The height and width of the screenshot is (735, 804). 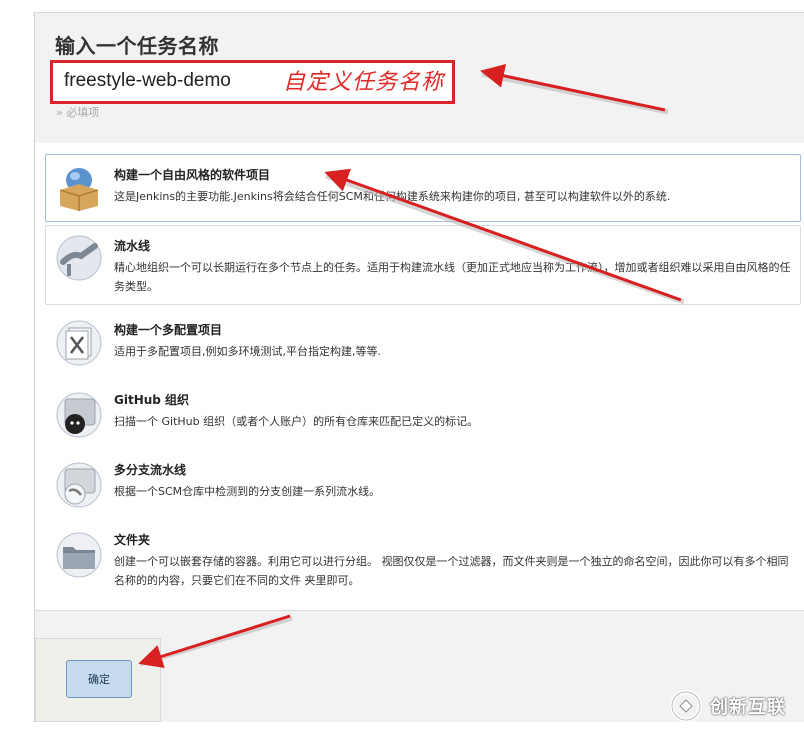 I want to click on ok-button: 确定, so click(x=99, y=679).